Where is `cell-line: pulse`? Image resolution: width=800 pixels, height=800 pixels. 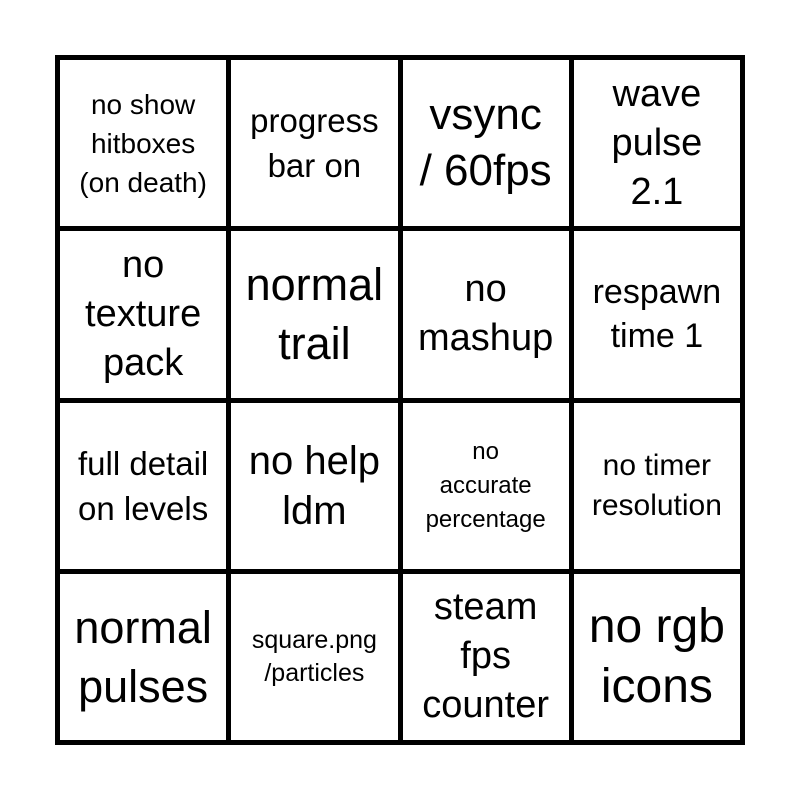 cell-line: pulse is located at coordinates (657, 142).